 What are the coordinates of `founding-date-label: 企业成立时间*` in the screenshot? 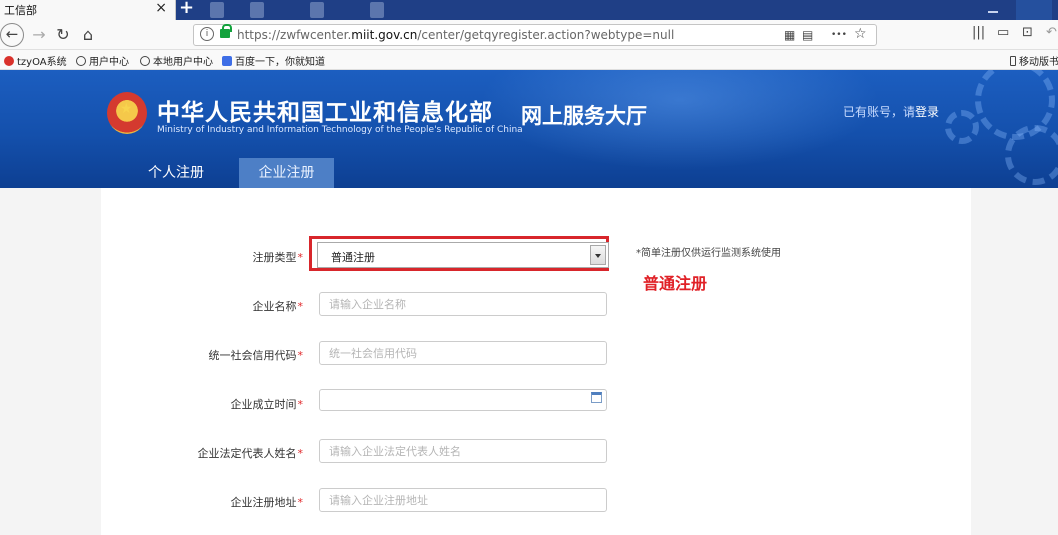 It's located at (202, 404).